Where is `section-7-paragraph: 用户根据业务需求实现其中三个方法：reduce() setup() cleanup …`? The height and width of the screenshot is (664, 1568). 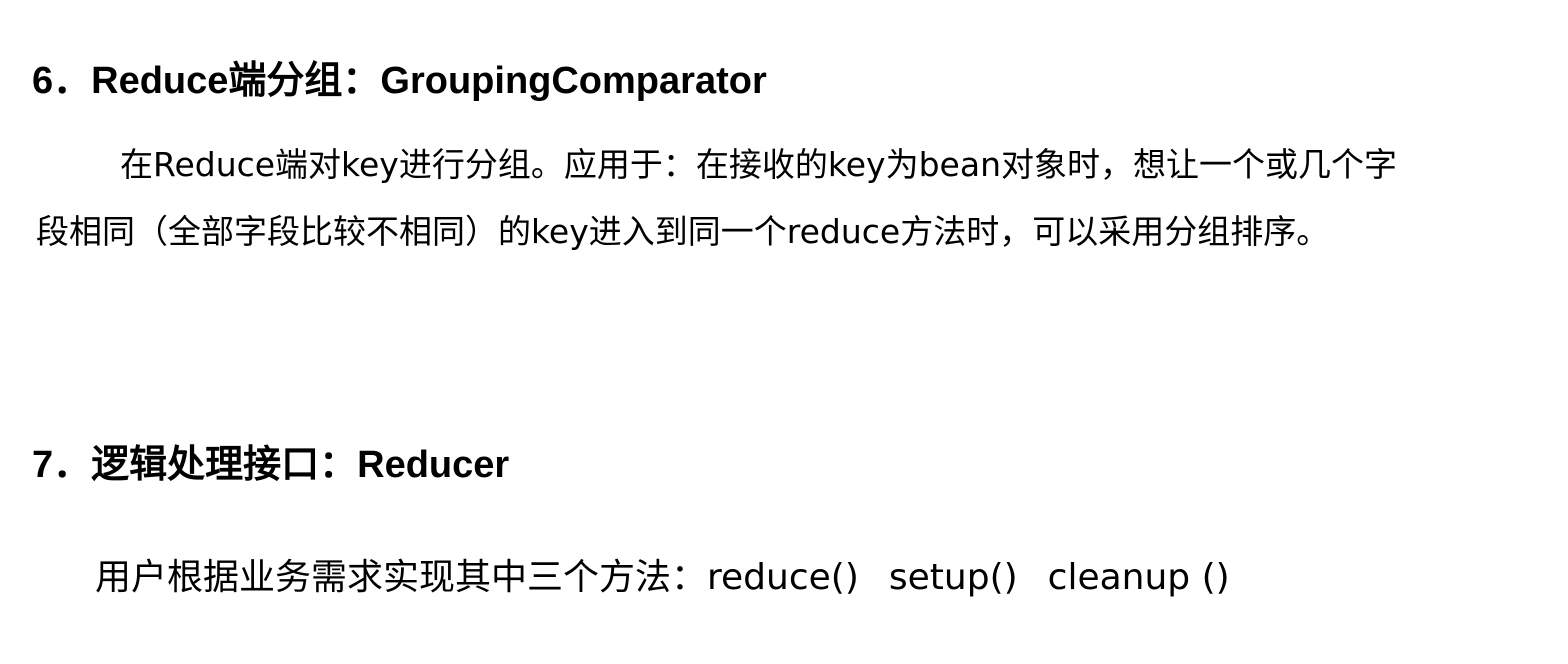 section-7-paragraph: 用户根据业务需求实现其中三个方法：reduce() setup() cleanup … is located at coordinates (662, 578).